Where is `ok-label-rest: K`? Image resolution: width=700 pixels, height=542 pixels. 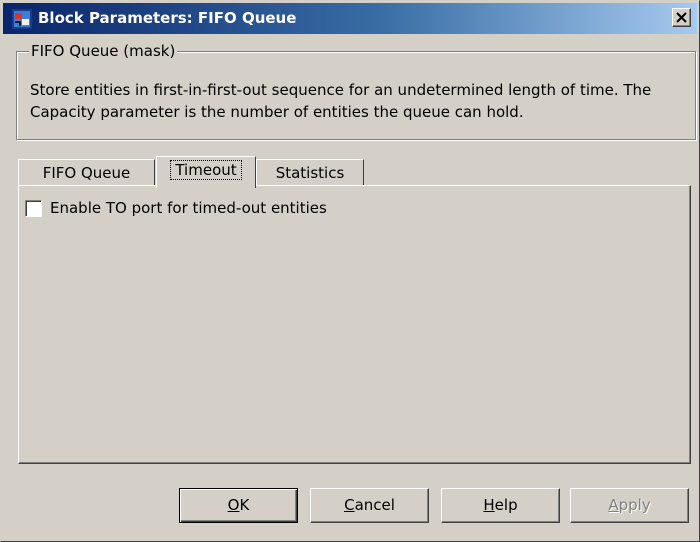 ok-label-rest: K is located at coordinates (244, 505).